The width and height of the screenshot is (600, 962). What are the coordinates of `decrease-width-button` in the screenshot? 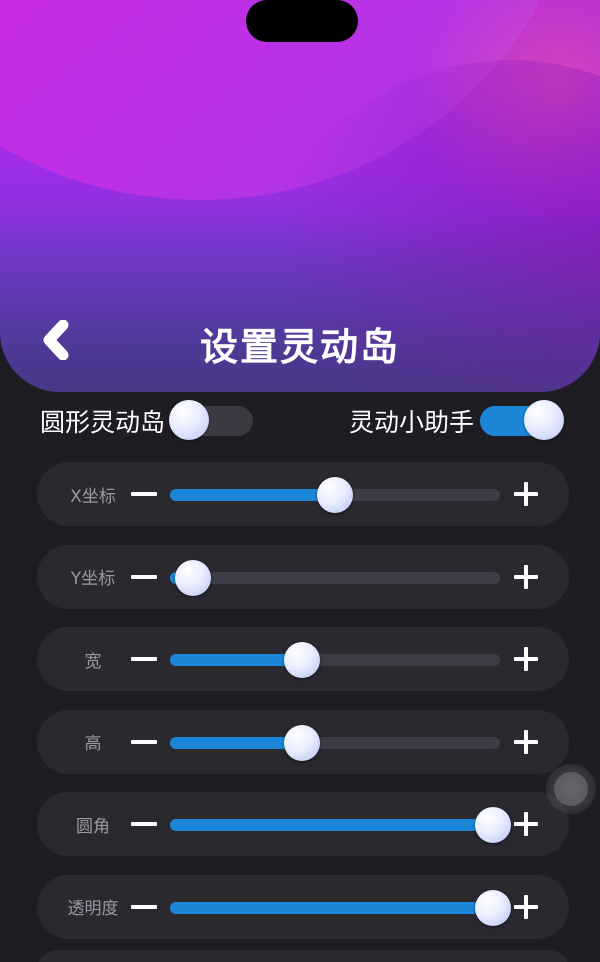 It's located at (144, 659).